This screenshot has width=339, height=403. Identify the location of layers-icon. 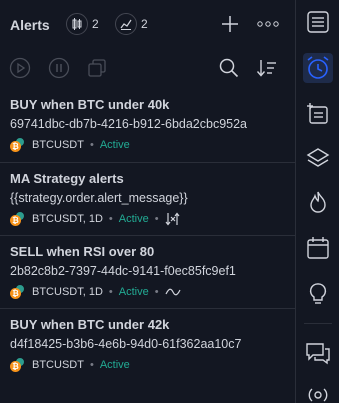
(318, 157).